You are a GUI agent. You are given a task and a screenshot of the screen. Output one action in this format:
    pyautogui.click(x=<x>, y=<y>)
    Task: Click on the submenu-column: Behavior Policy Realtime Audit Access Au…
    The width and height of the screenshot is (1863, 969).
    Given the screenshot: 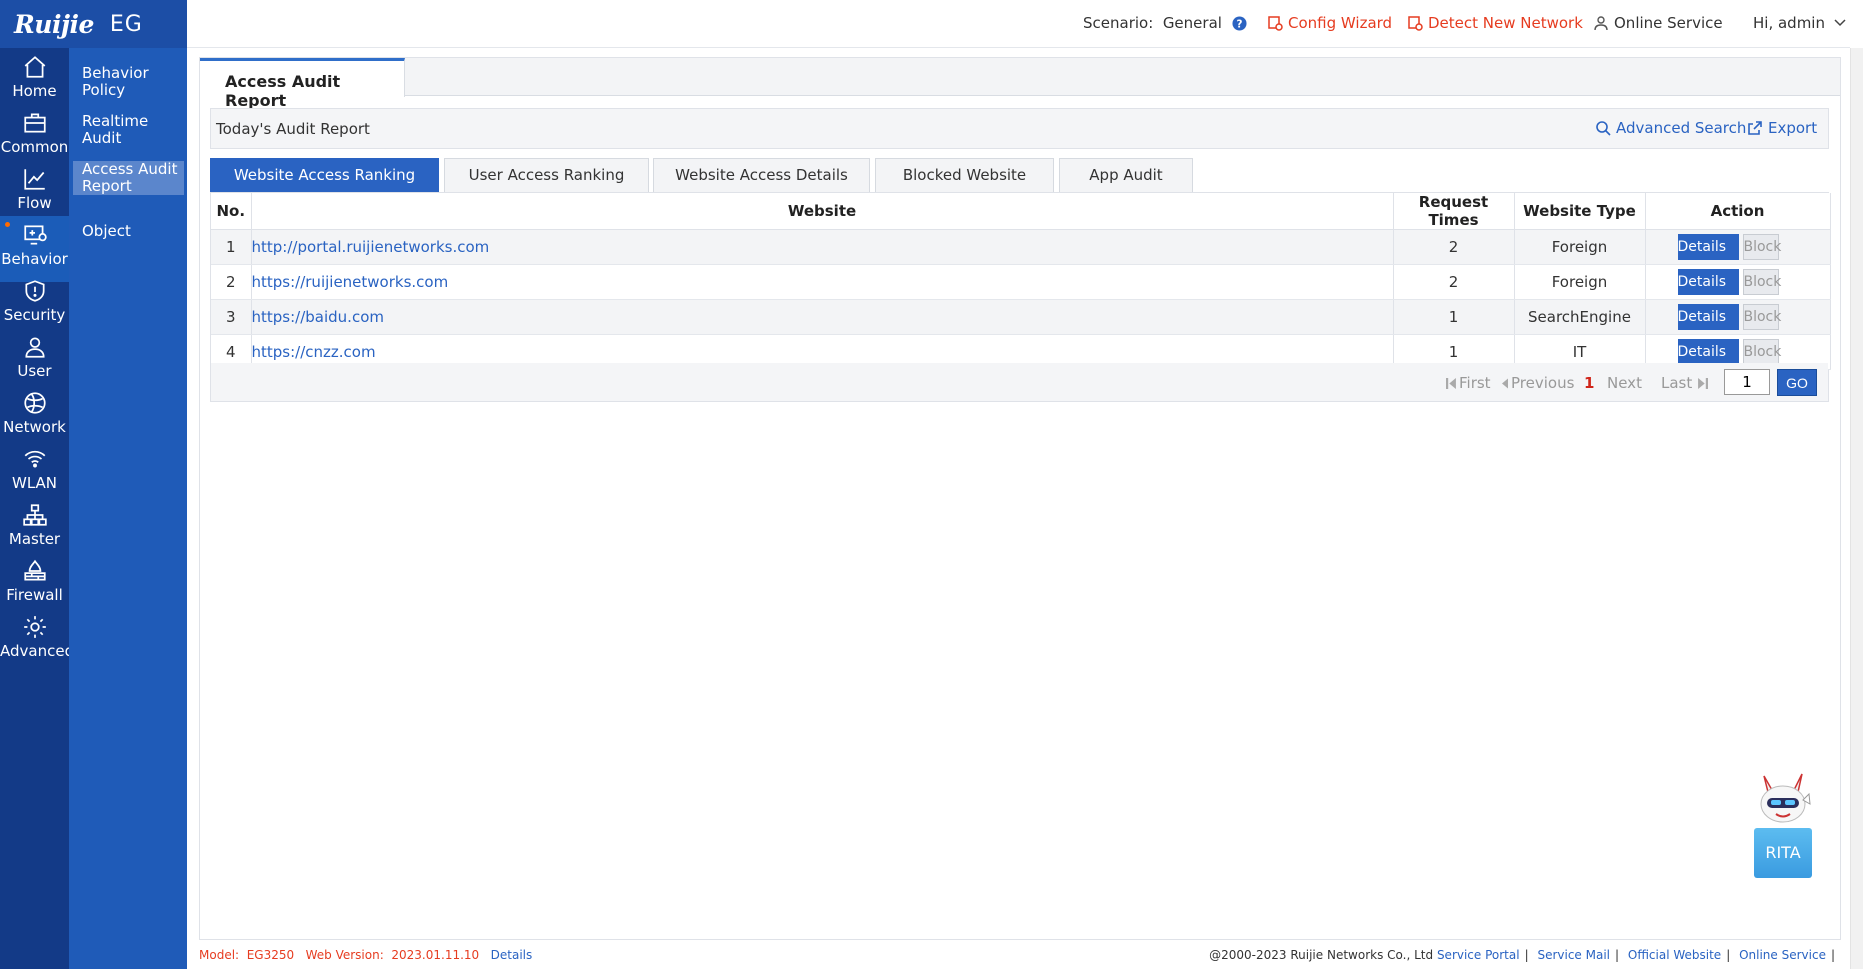 What is the action you would take?
    pyautogui.click(x=128, y=508)
    